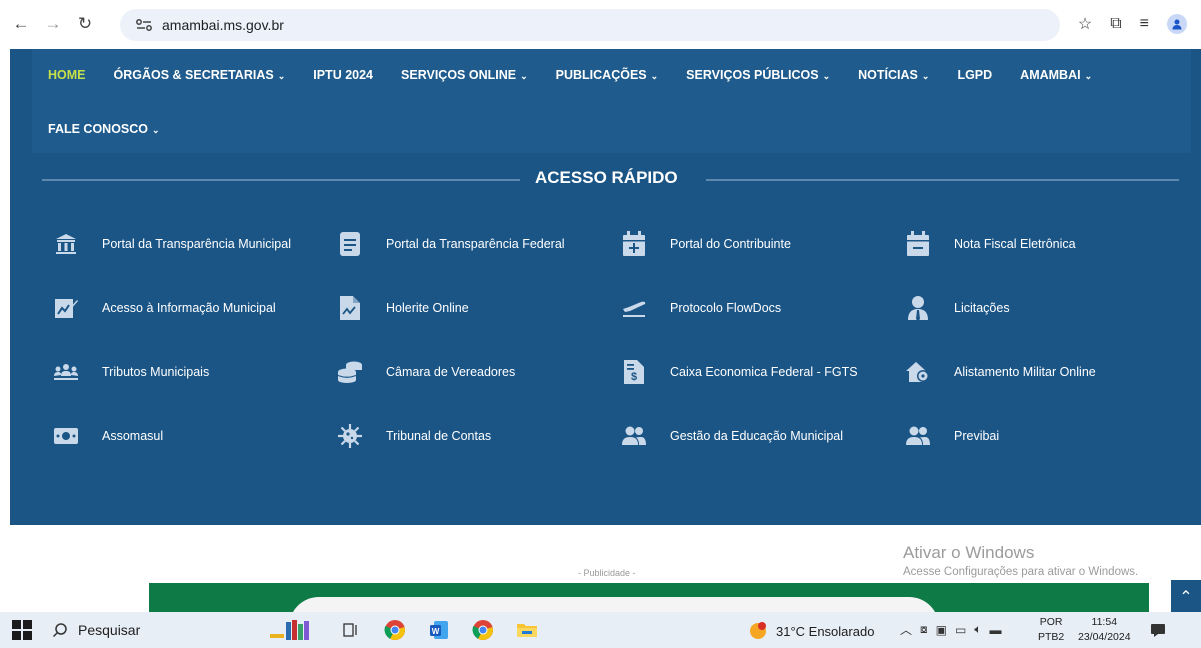 This screenshot has height=648, width=1201. Describe the element at coordinates (66, 244) in the screenshot. I see `bank-icon` at that location.